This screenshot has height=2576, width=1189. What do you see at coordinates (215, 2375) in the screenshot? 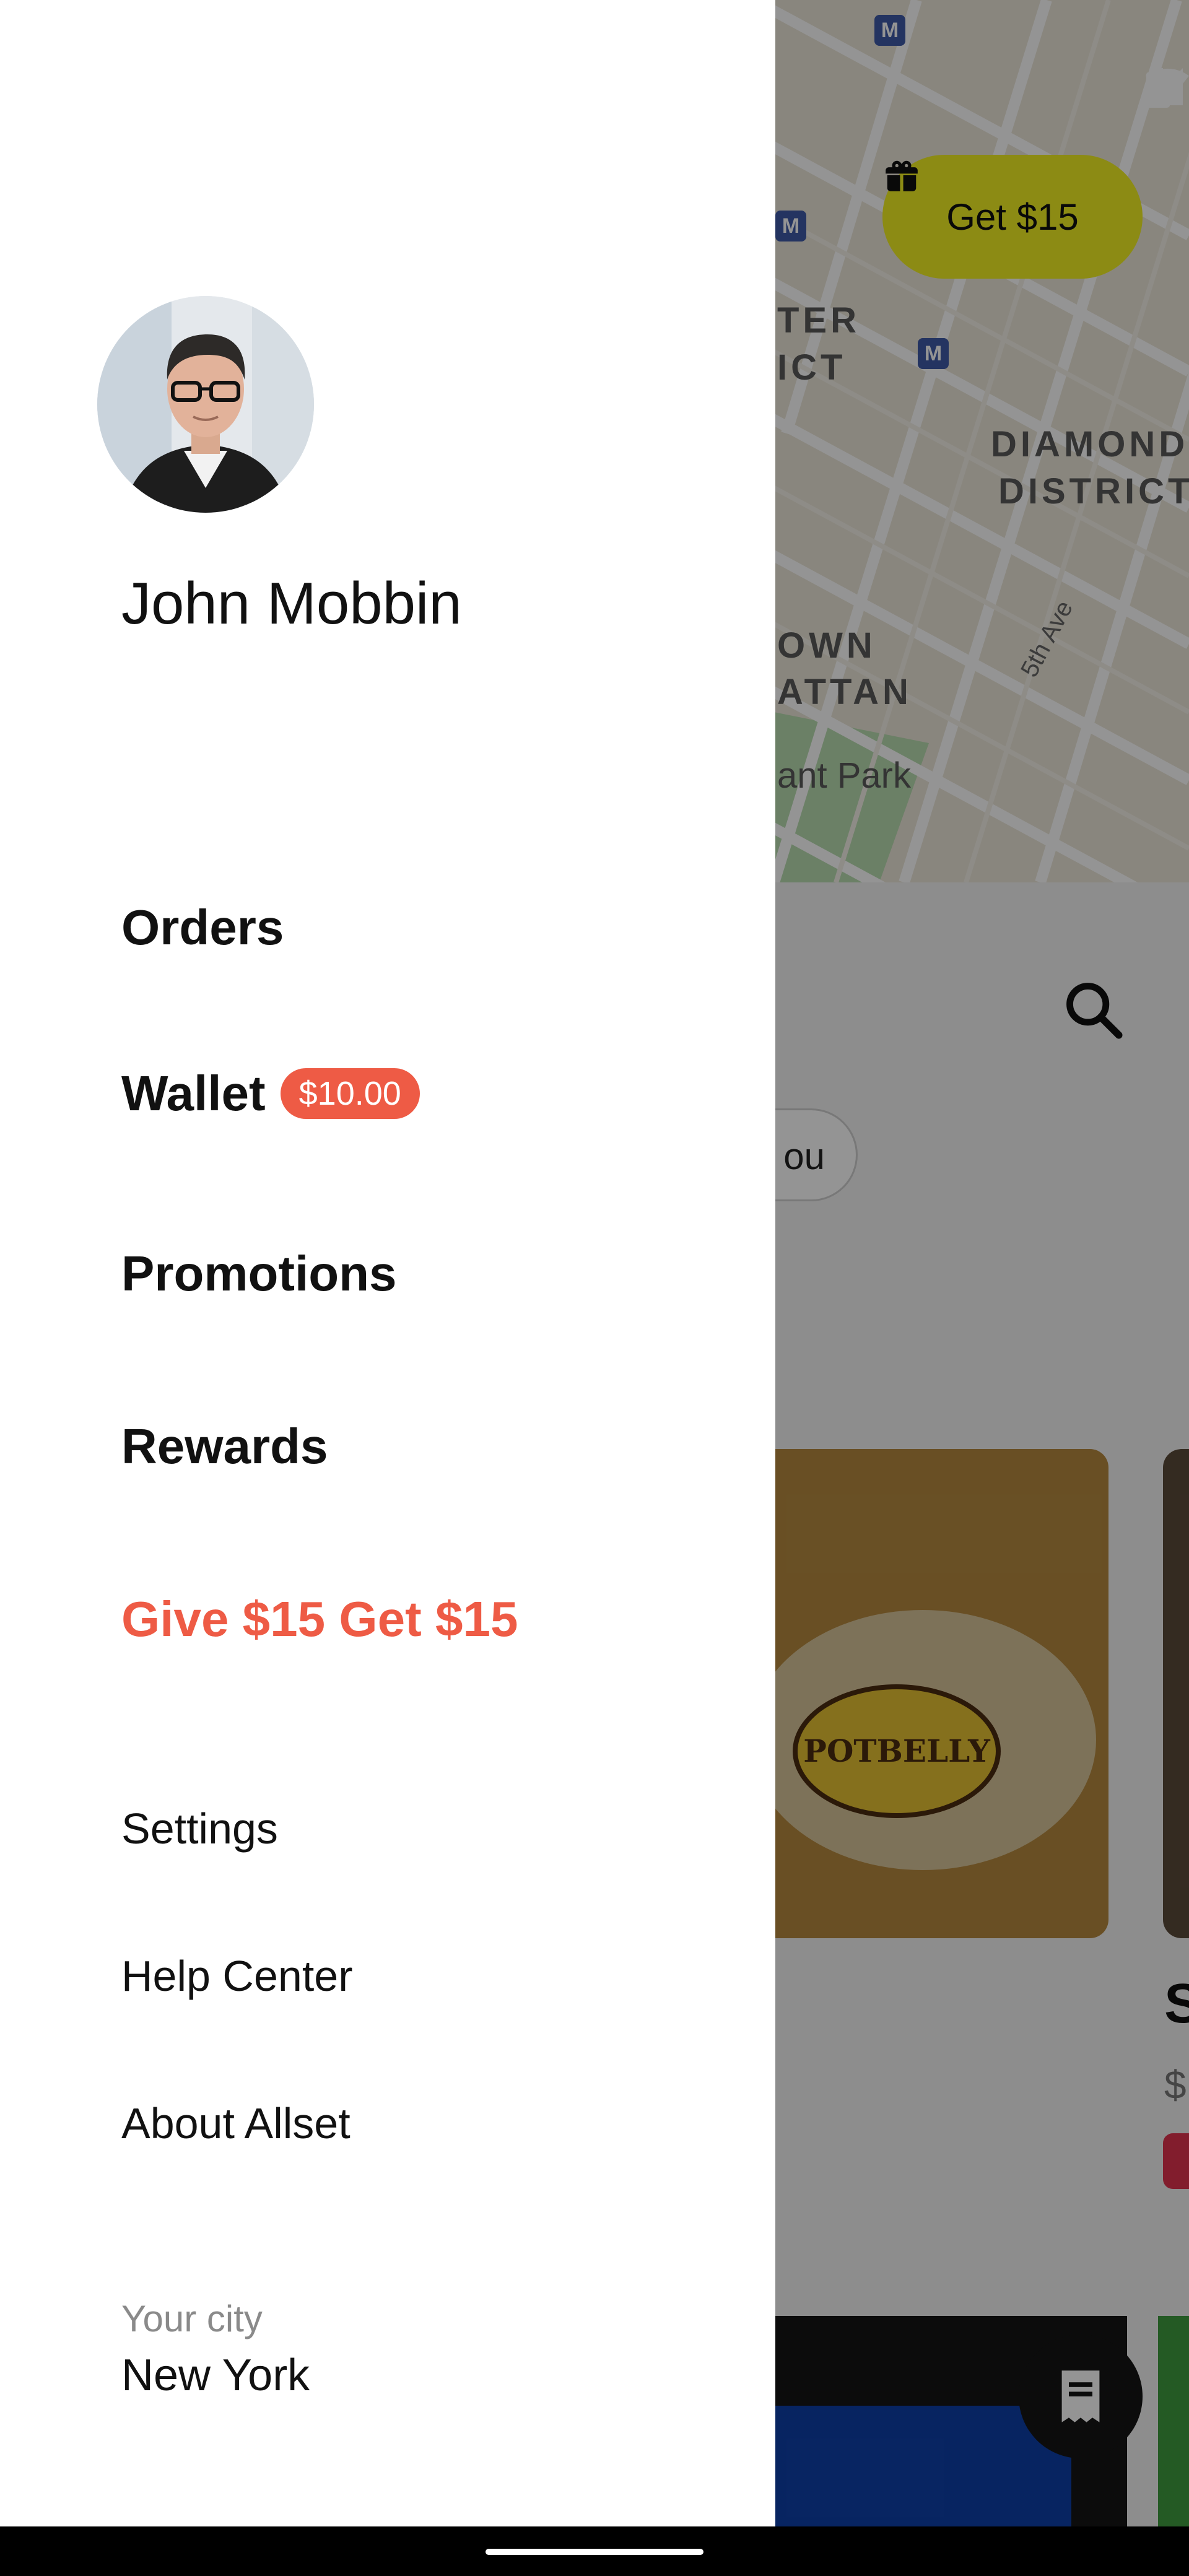
I see `city-selector: New York` at bounding box center [215, 2375].